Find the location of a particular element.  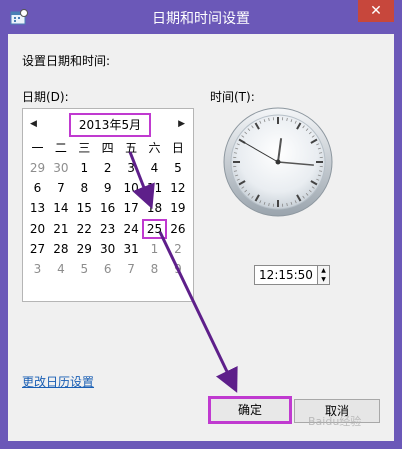

ok-button: 确定 is located at coordinates (250, 410).